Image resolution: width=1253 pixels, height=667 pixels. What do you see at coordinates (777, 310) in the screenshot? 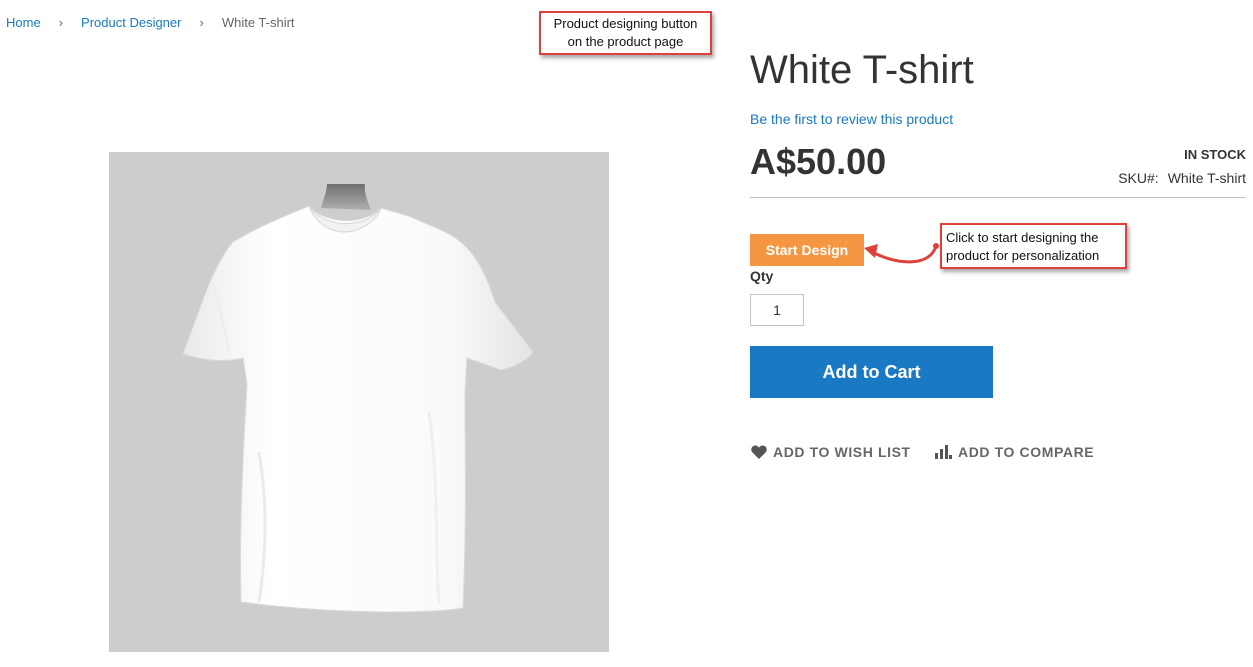
I see `qty-input` at bounding box center [777, 310].